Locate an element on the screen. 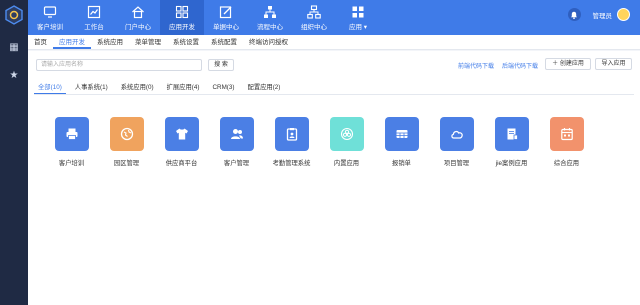  app-card: 供应商平台 is located at coordinates (181, 142).